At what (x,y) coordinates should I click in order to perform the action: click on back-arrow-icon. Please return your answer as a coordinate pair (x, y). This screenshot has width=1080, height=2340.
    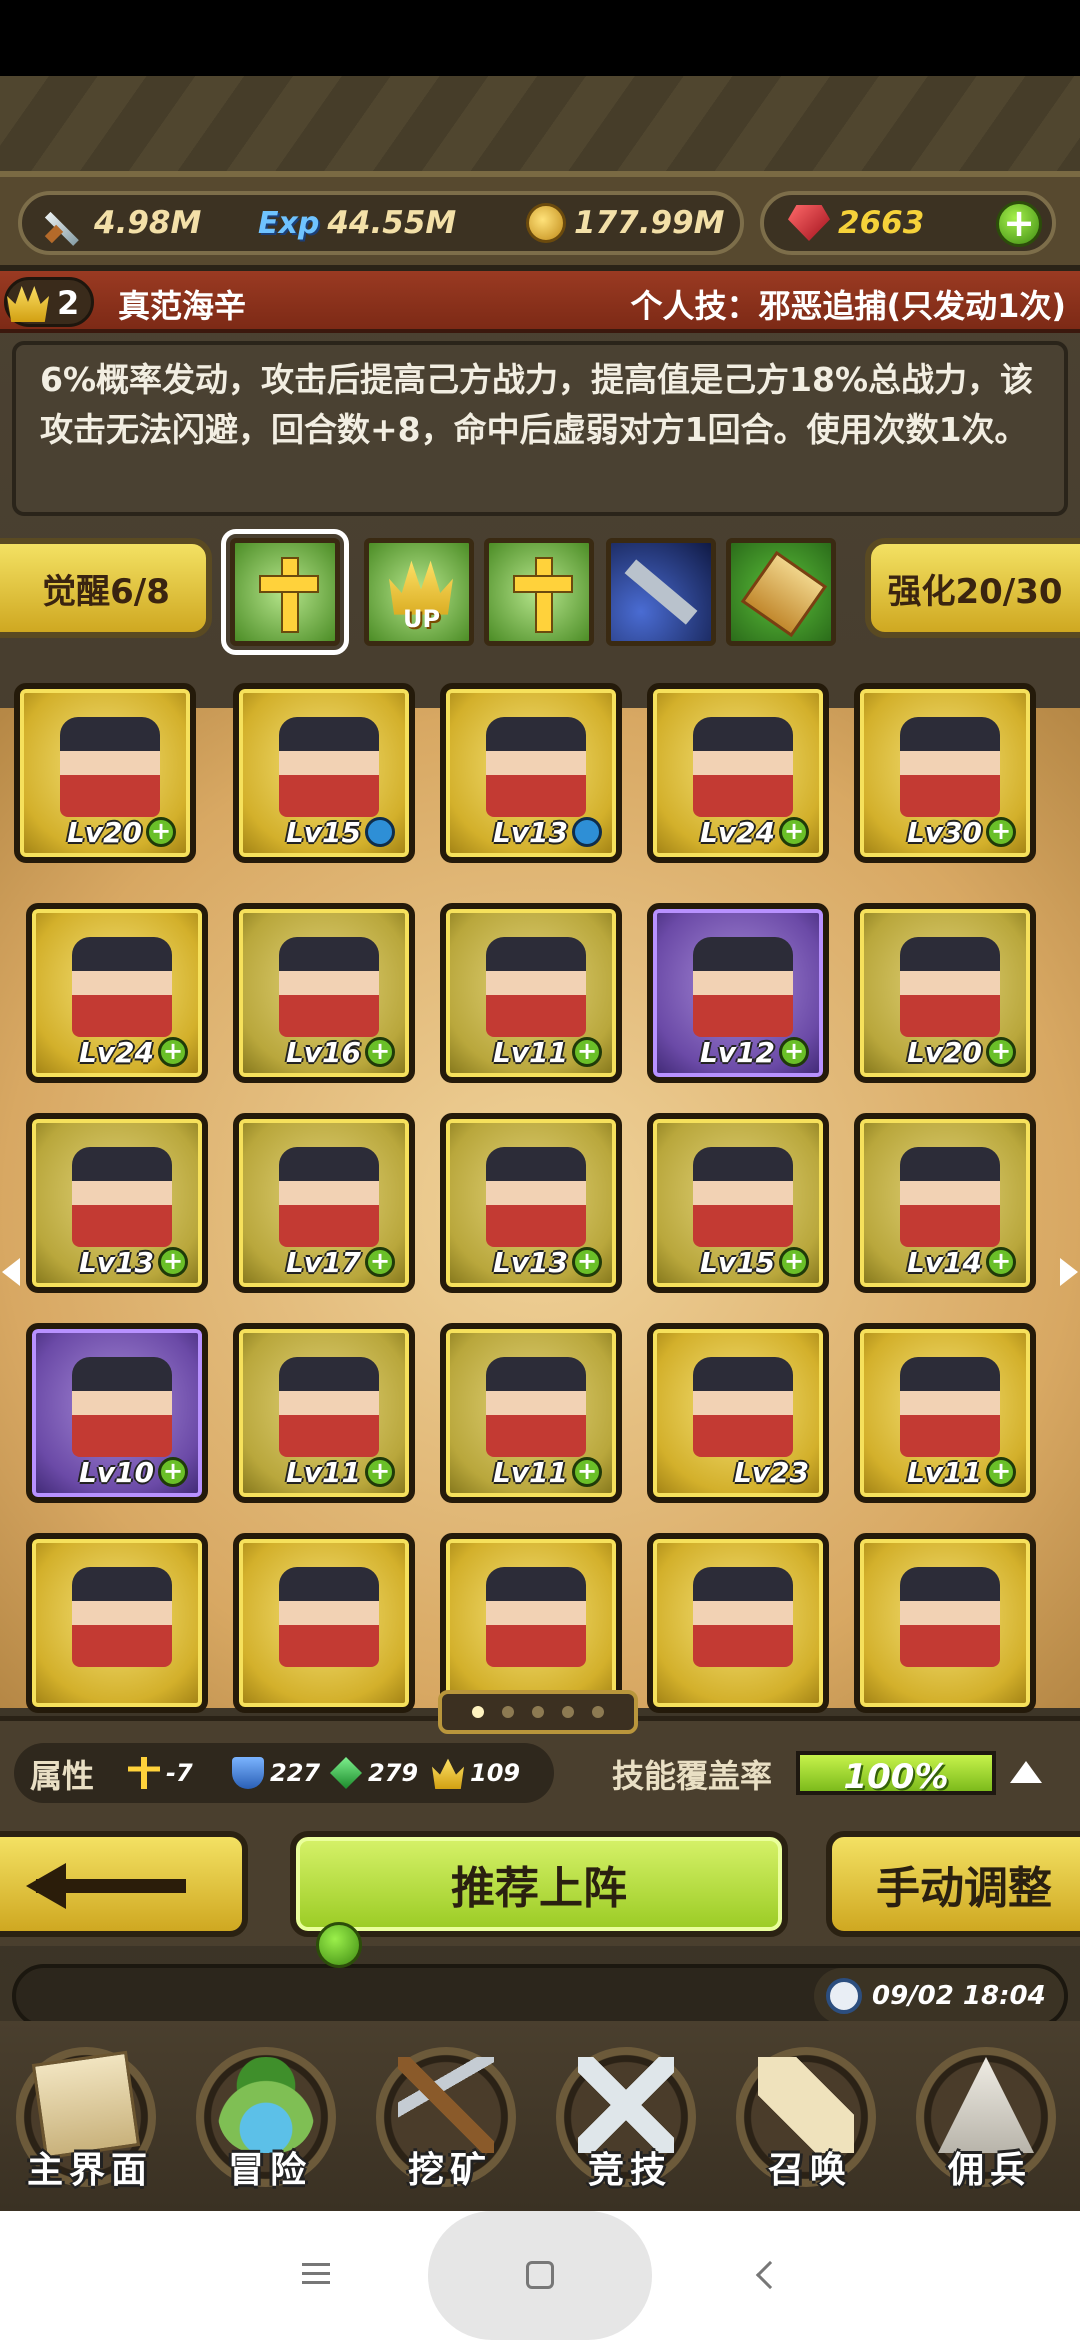
    Looking at the image, I should click on (111, 1886).